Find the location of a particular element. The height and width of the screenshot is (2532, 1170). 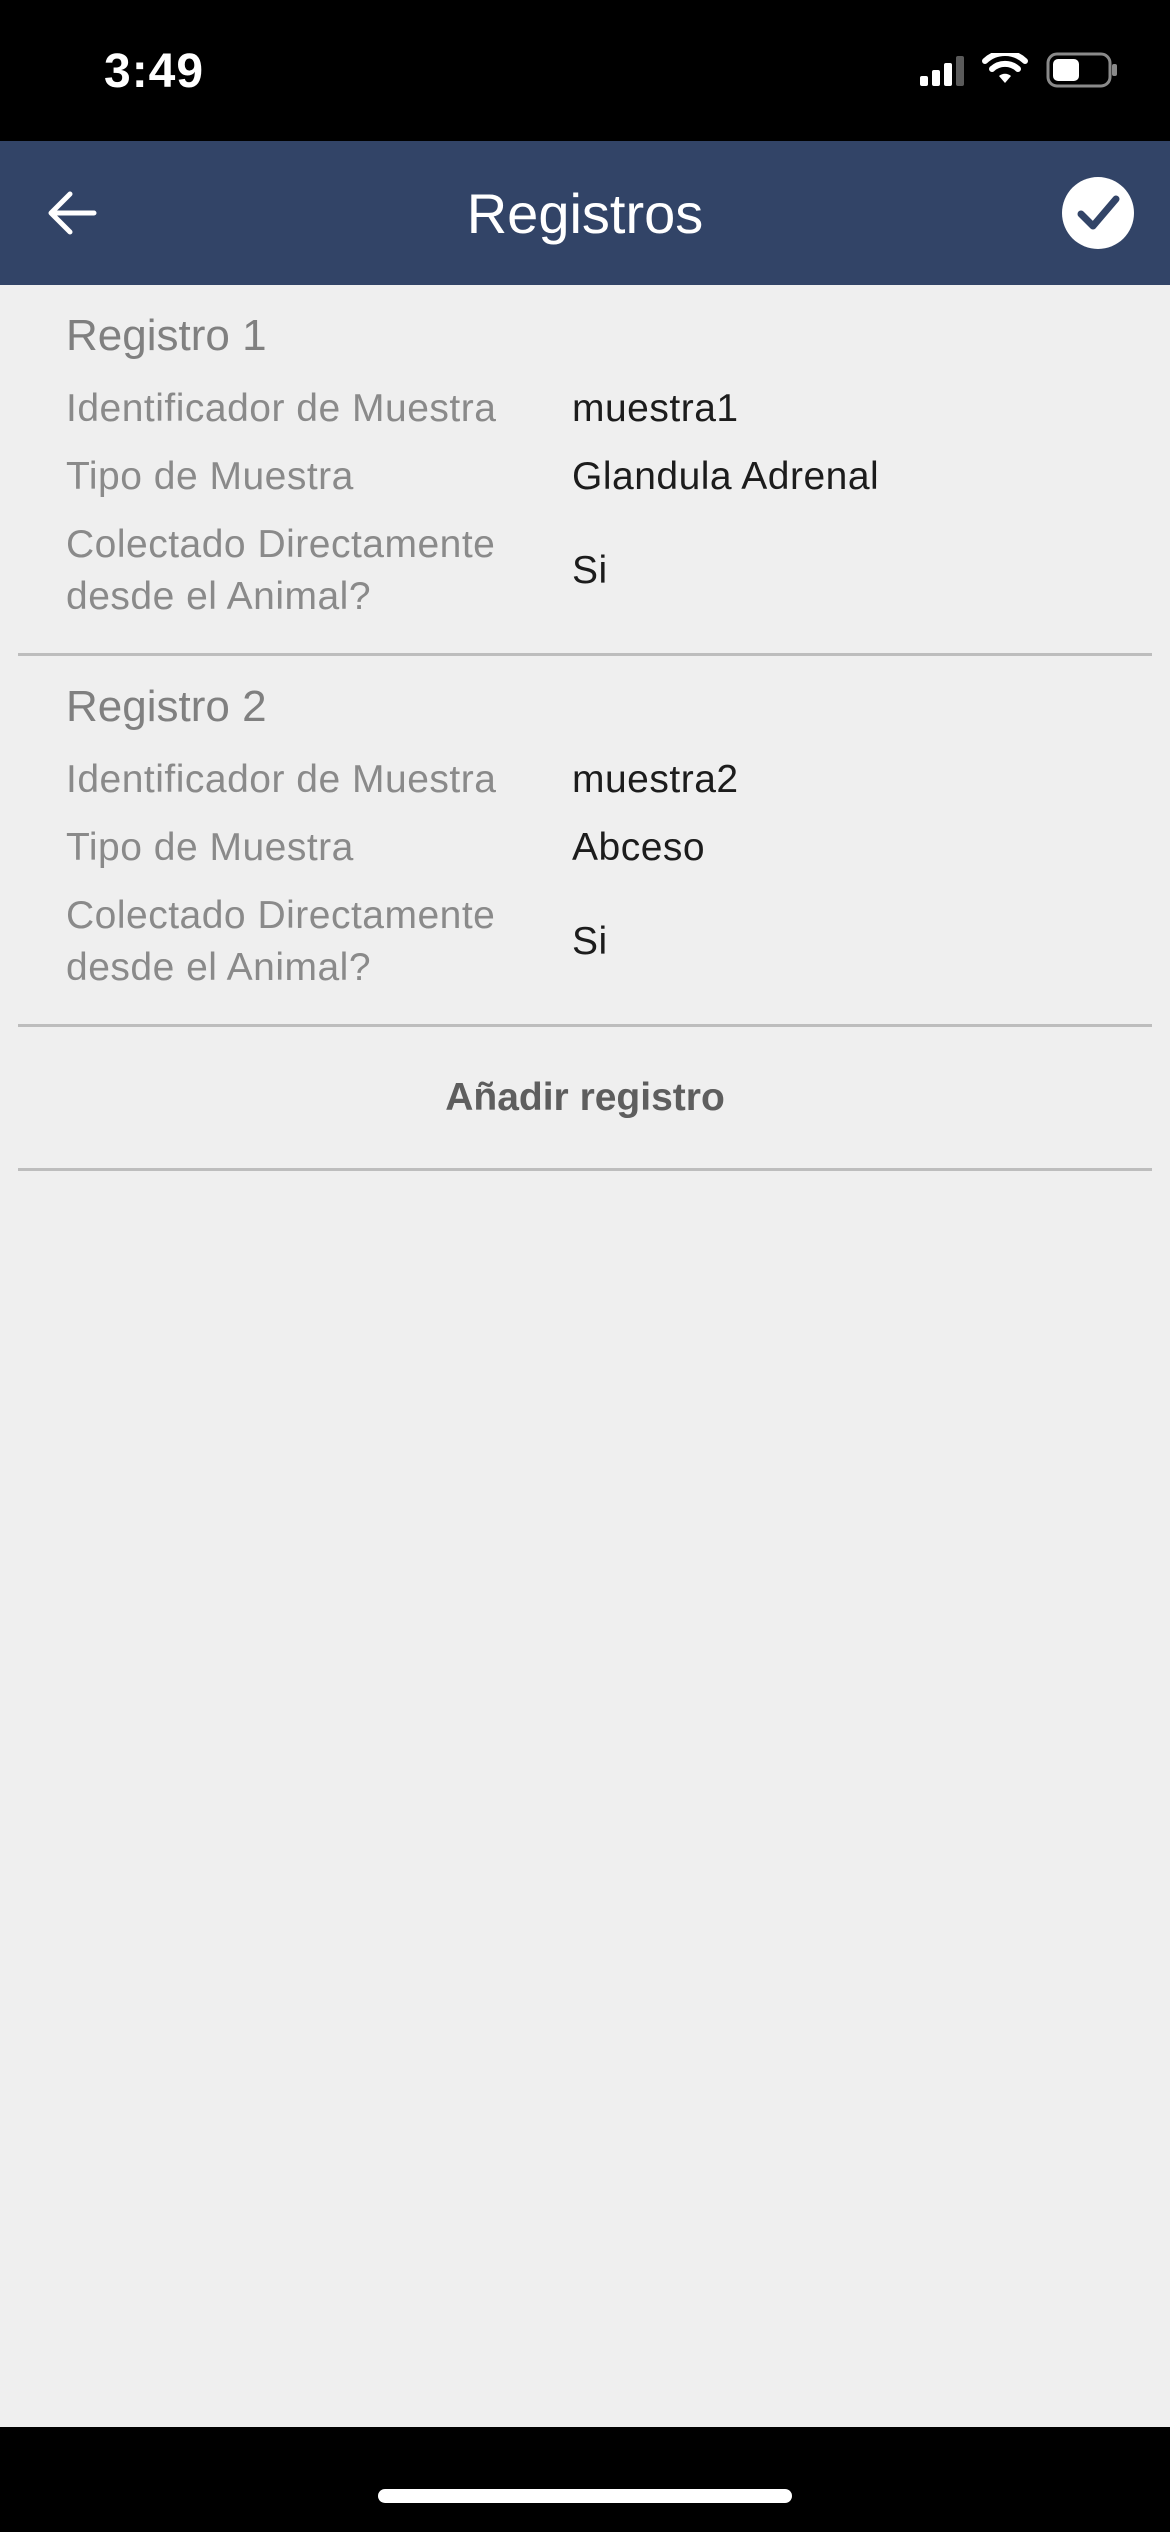

field-value: Abceso is located at coordinates (639, 847).